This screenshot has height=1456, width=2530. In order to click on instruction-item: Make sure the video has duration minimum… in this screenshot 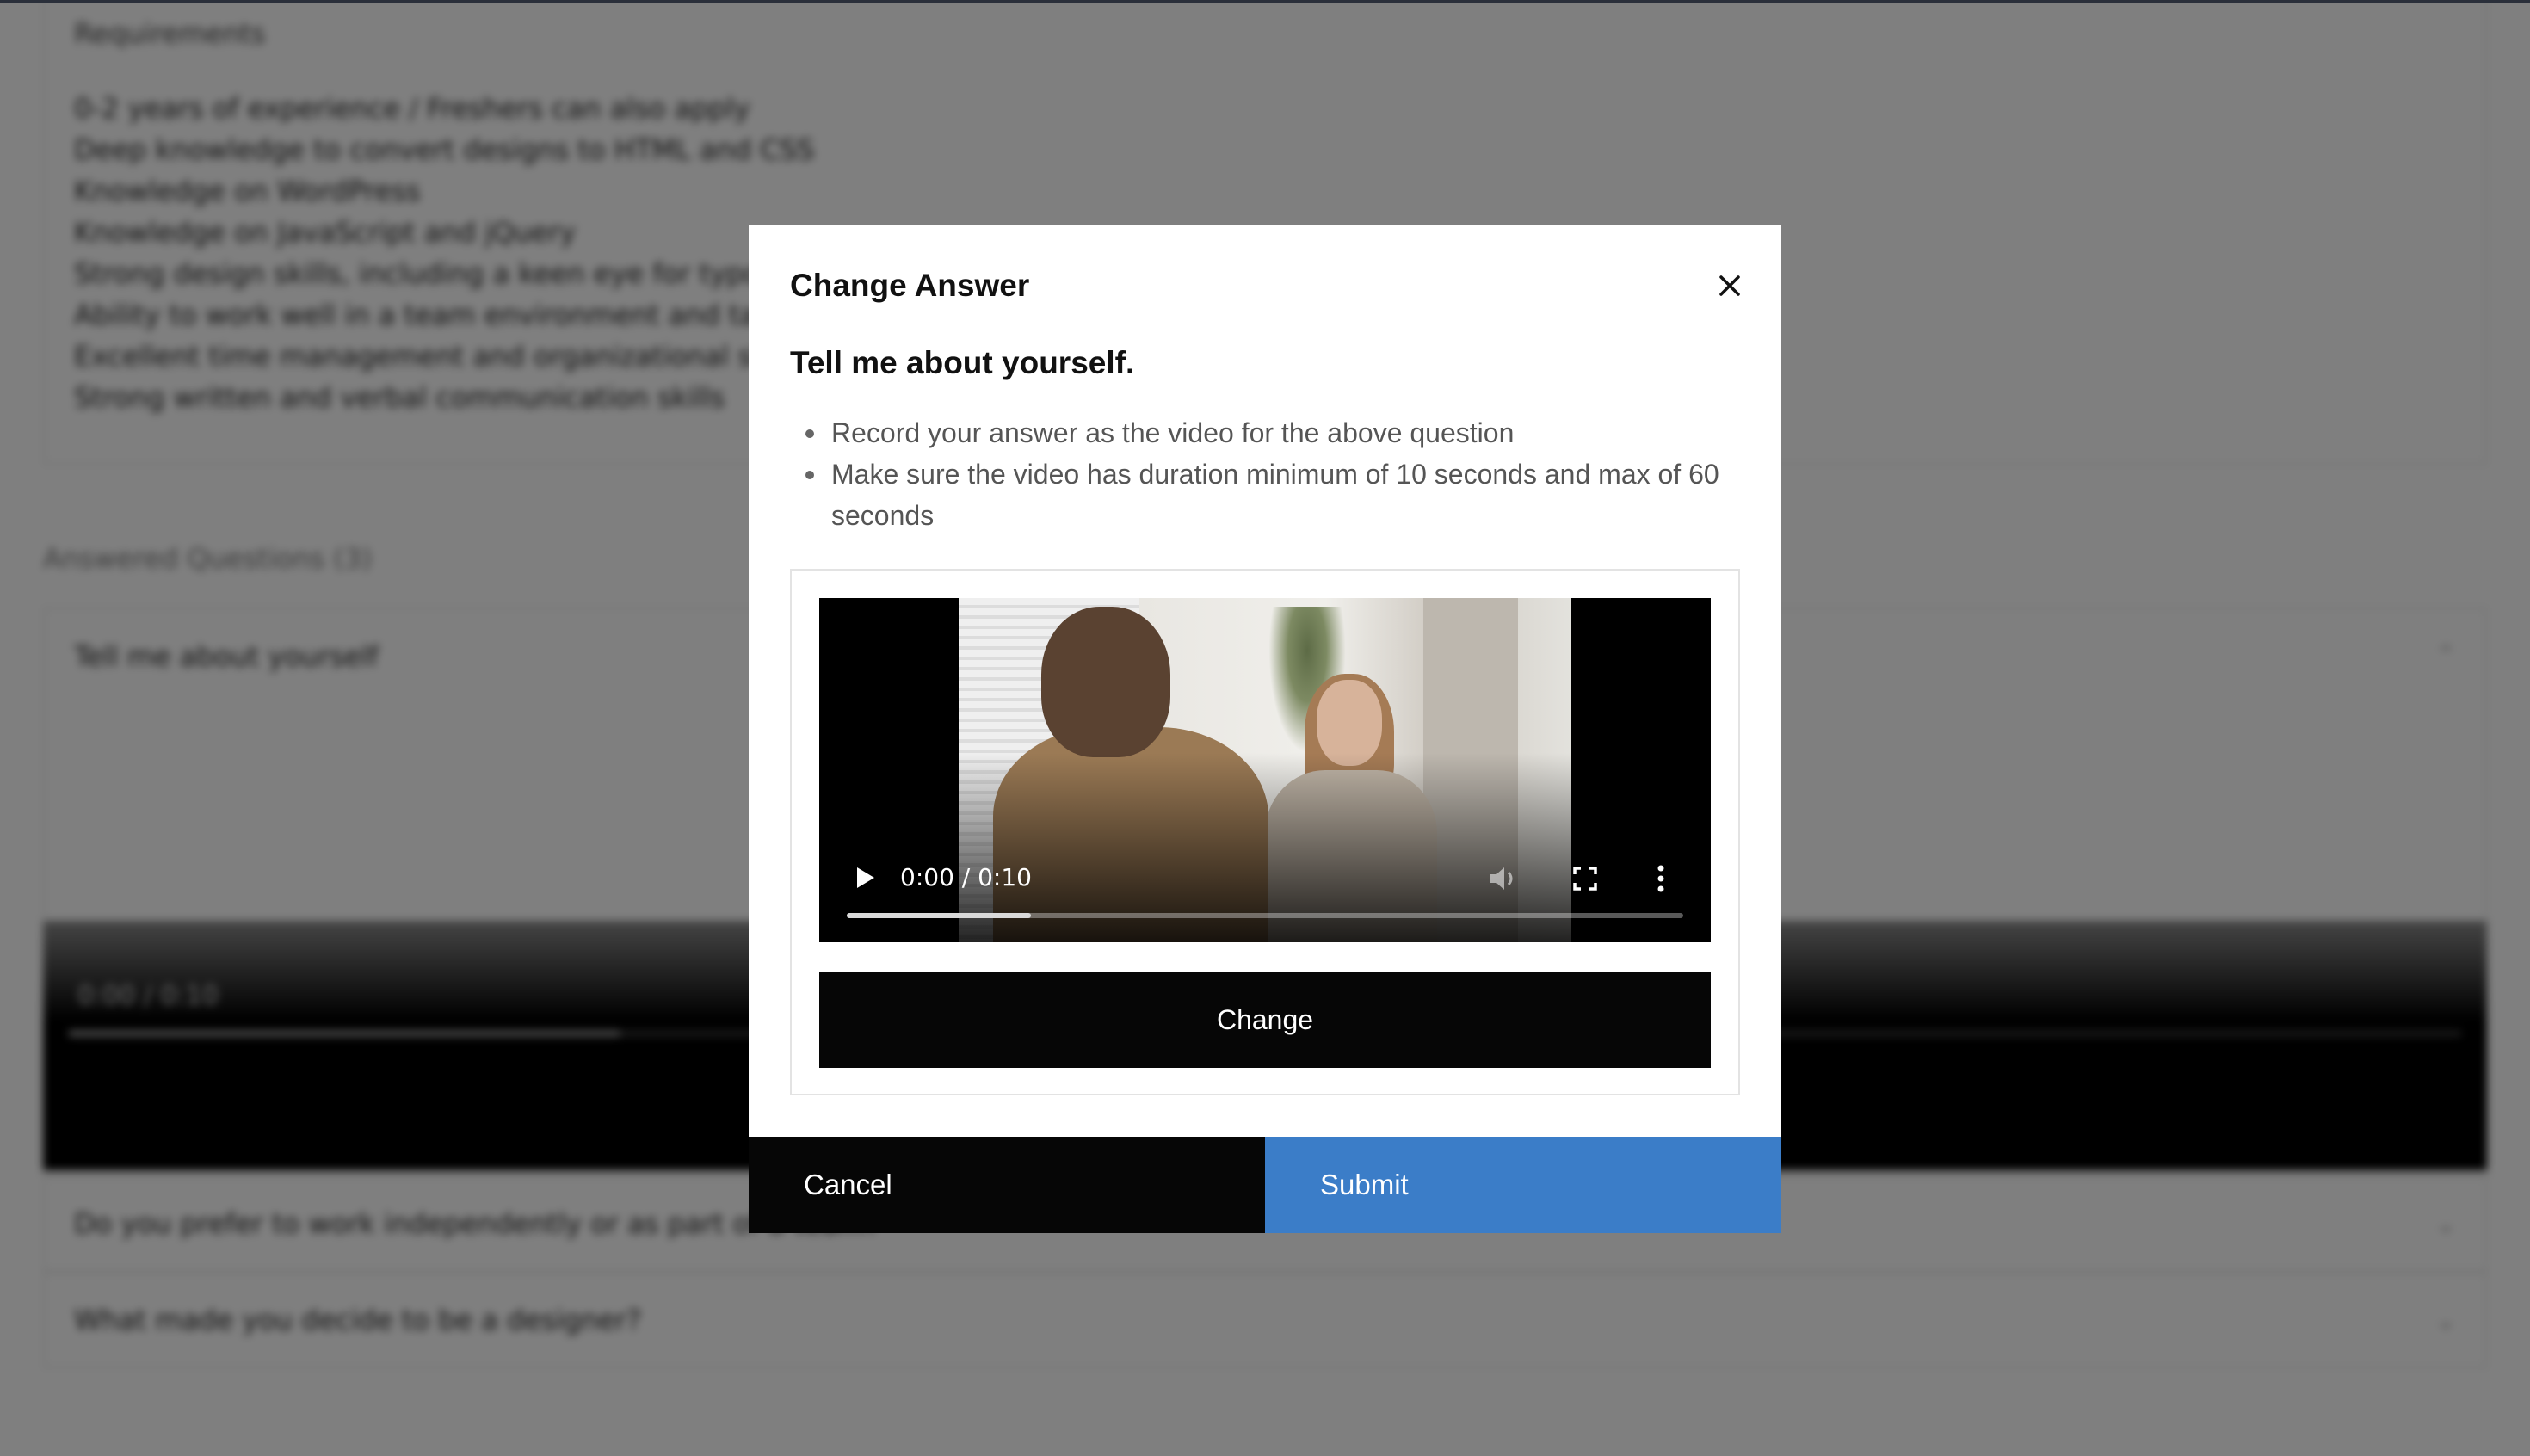, I will do `click(1267, 495)`.